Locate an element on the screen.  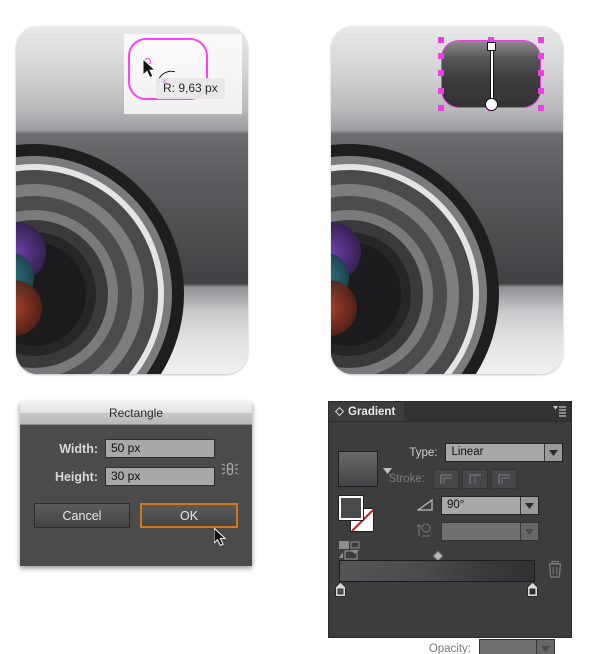
tab-gradient-label: Gradient is located at coordinates (372, 411).